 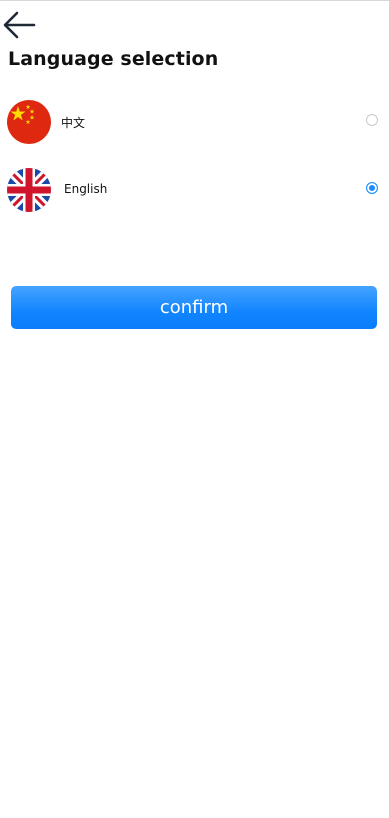 What do you see at coordinates (29, 190) in the screenshot?
I see `uk-flag-icon` at bounding box center [29, 190].